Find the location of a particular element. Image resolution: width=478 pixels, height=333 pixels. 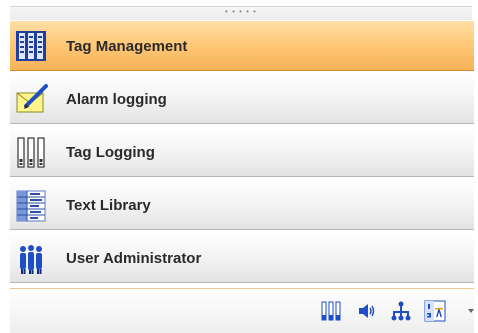

nav-item-text-library: Text Library is located at coordinates (242, 204).